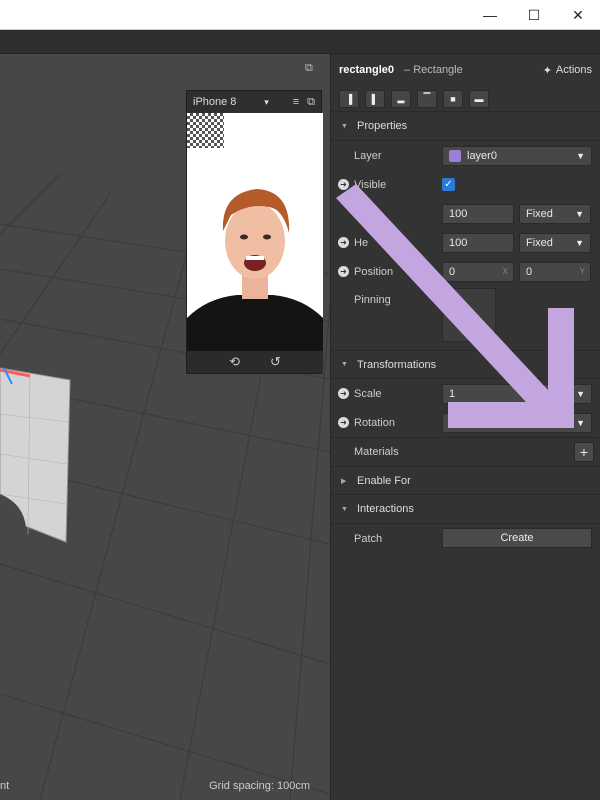  What do you see at coordinates (517, 393) in the screenshot?
I see `scale-input: 1 ▼` at bounding box center [517, 393].